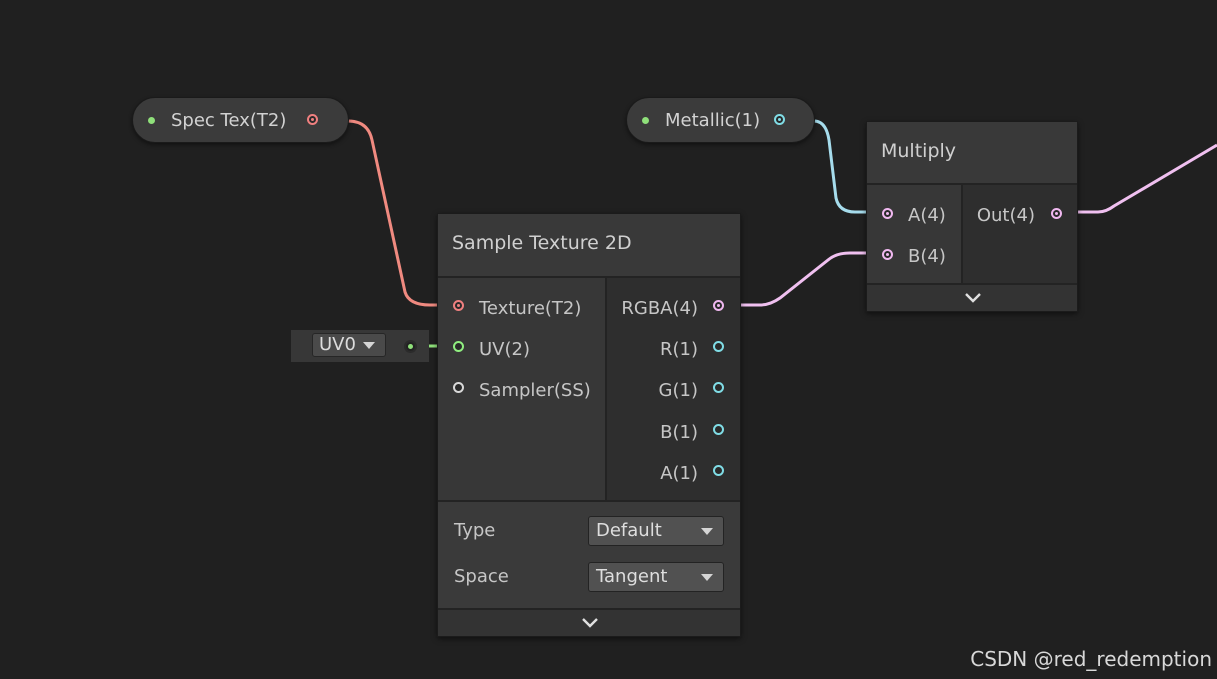 The height and width of the screenshot is (679, 1217). What do you see at coordinates (718, 346) in the screenshot?
I see `r-output-port` at bounding box center [718, 346].